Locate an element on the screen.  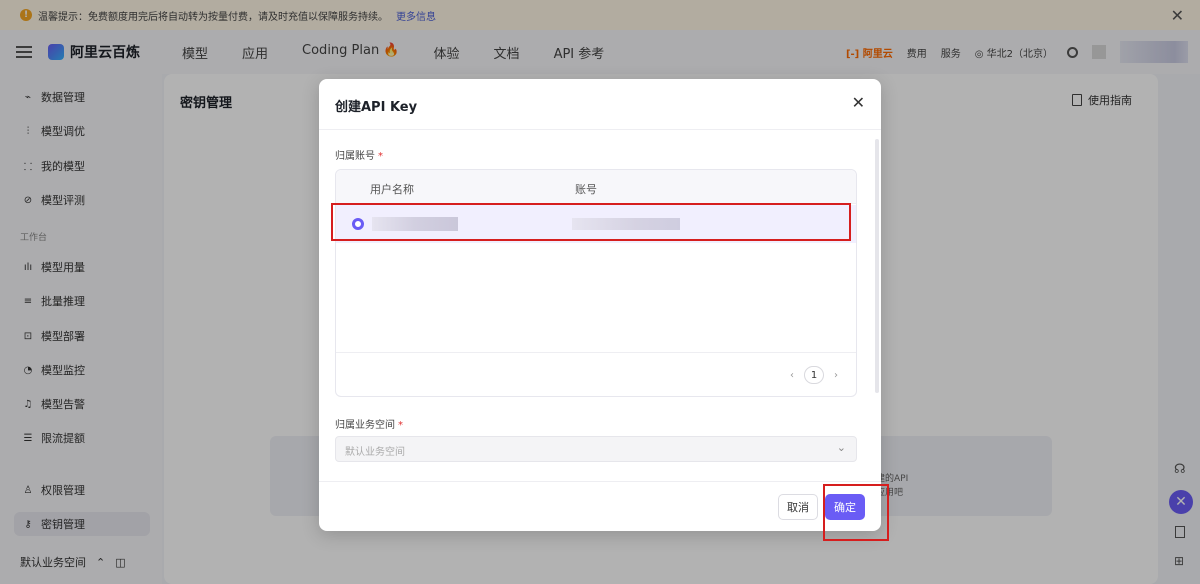
column-account: 账号 is located at coordinates (586, 189).